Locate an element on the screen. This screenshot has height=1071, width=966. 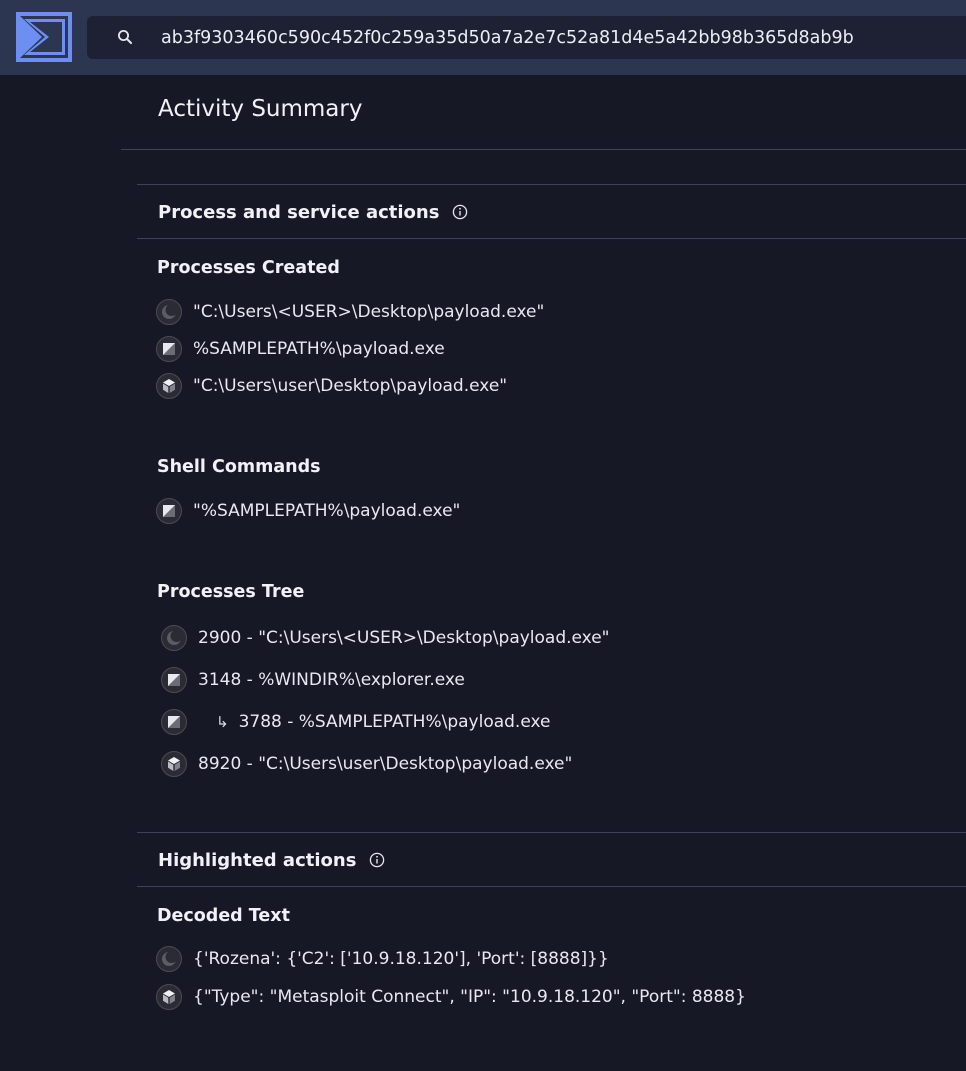
process-path: %SAMPLEPATH%\payload.exe is located at coordinates (319, 349).